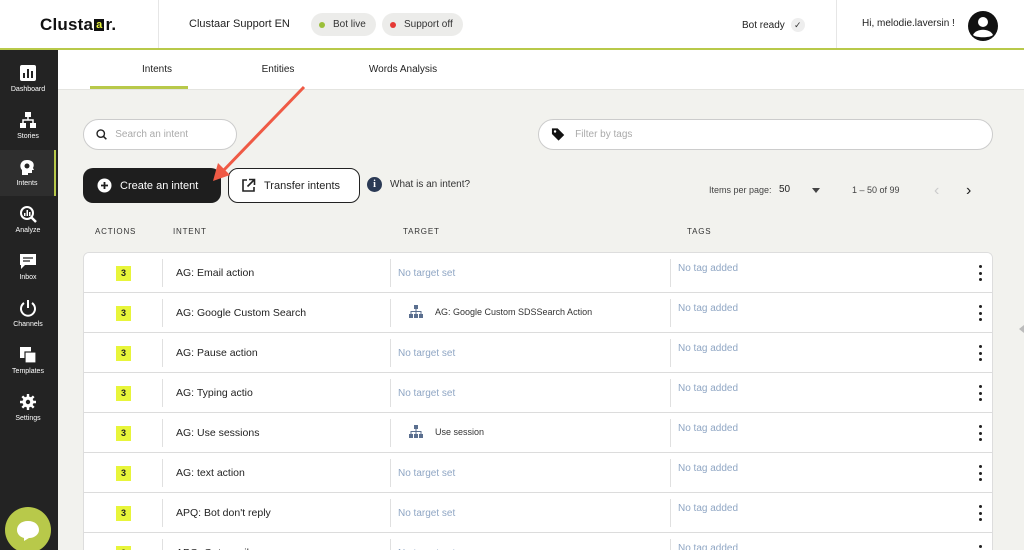  Describe the element at coordinates (28, 120) in the screenshot. I see `tree-icon` at that location.